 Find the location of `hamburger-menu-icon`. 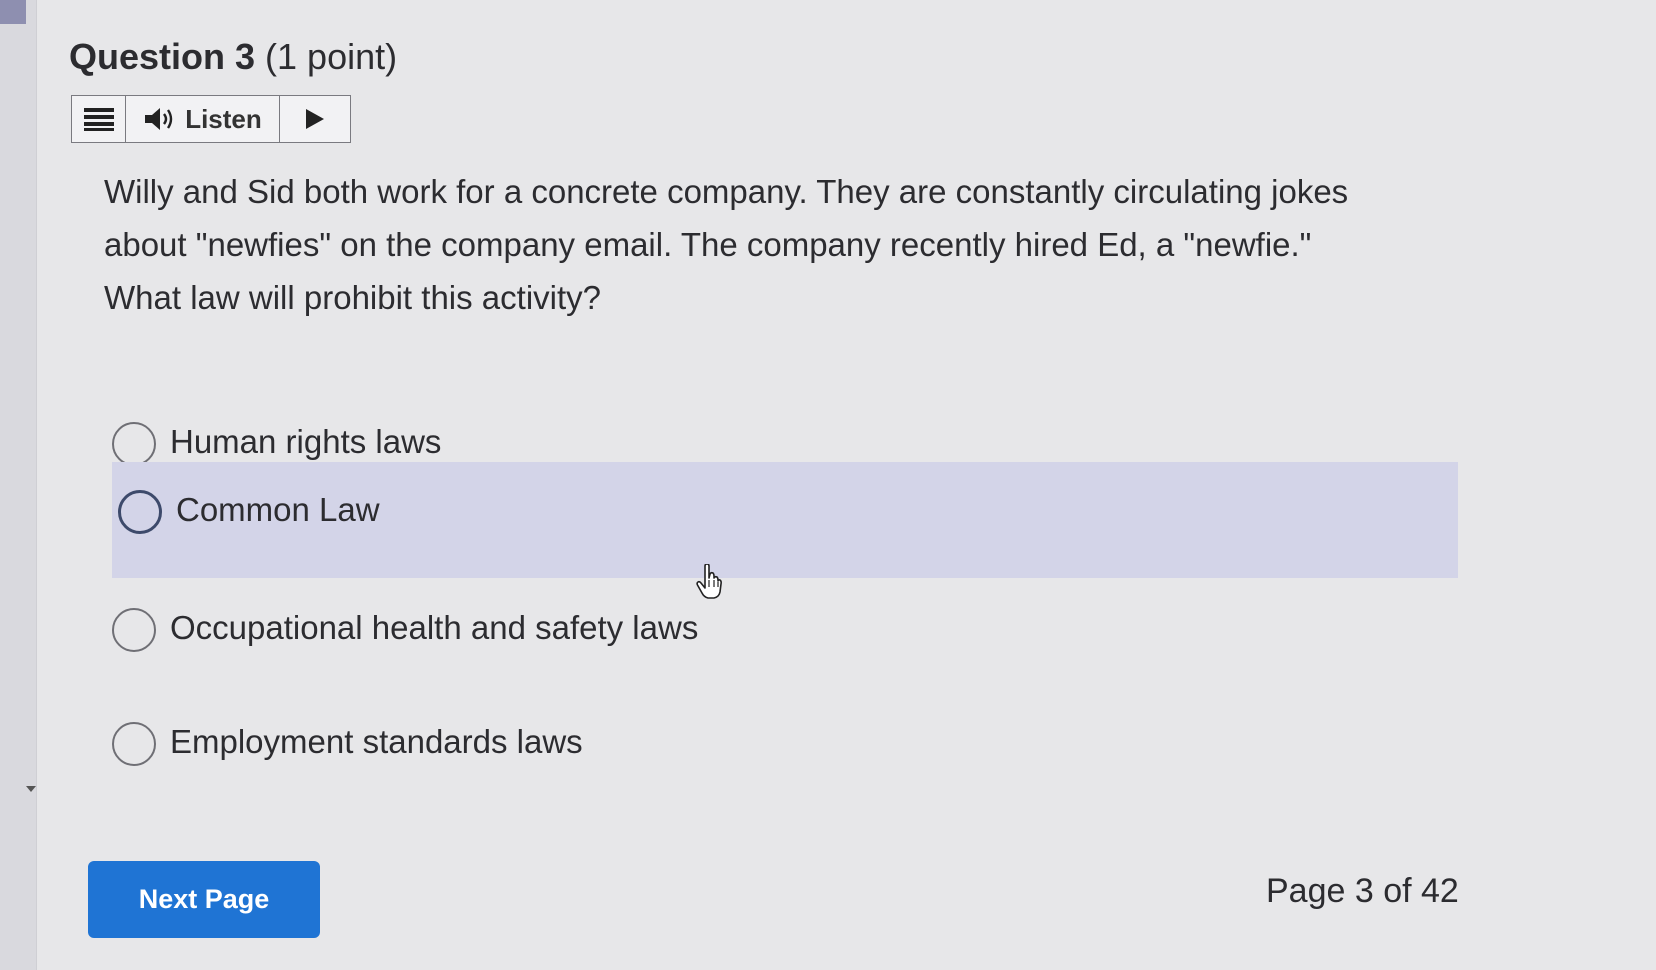

hamburger-menu-icon is located at coordinates (98, 119).